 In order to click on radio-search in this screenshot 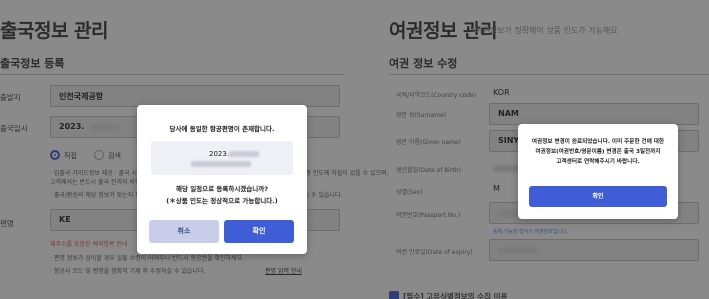, I will do `click(99, 155)`.